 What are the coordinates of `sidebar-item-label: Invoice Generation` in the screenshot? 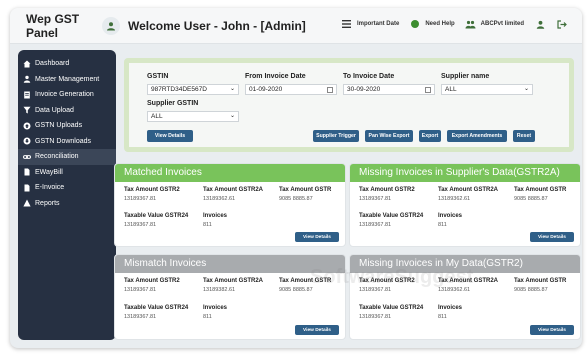 It's located at (64, 95).